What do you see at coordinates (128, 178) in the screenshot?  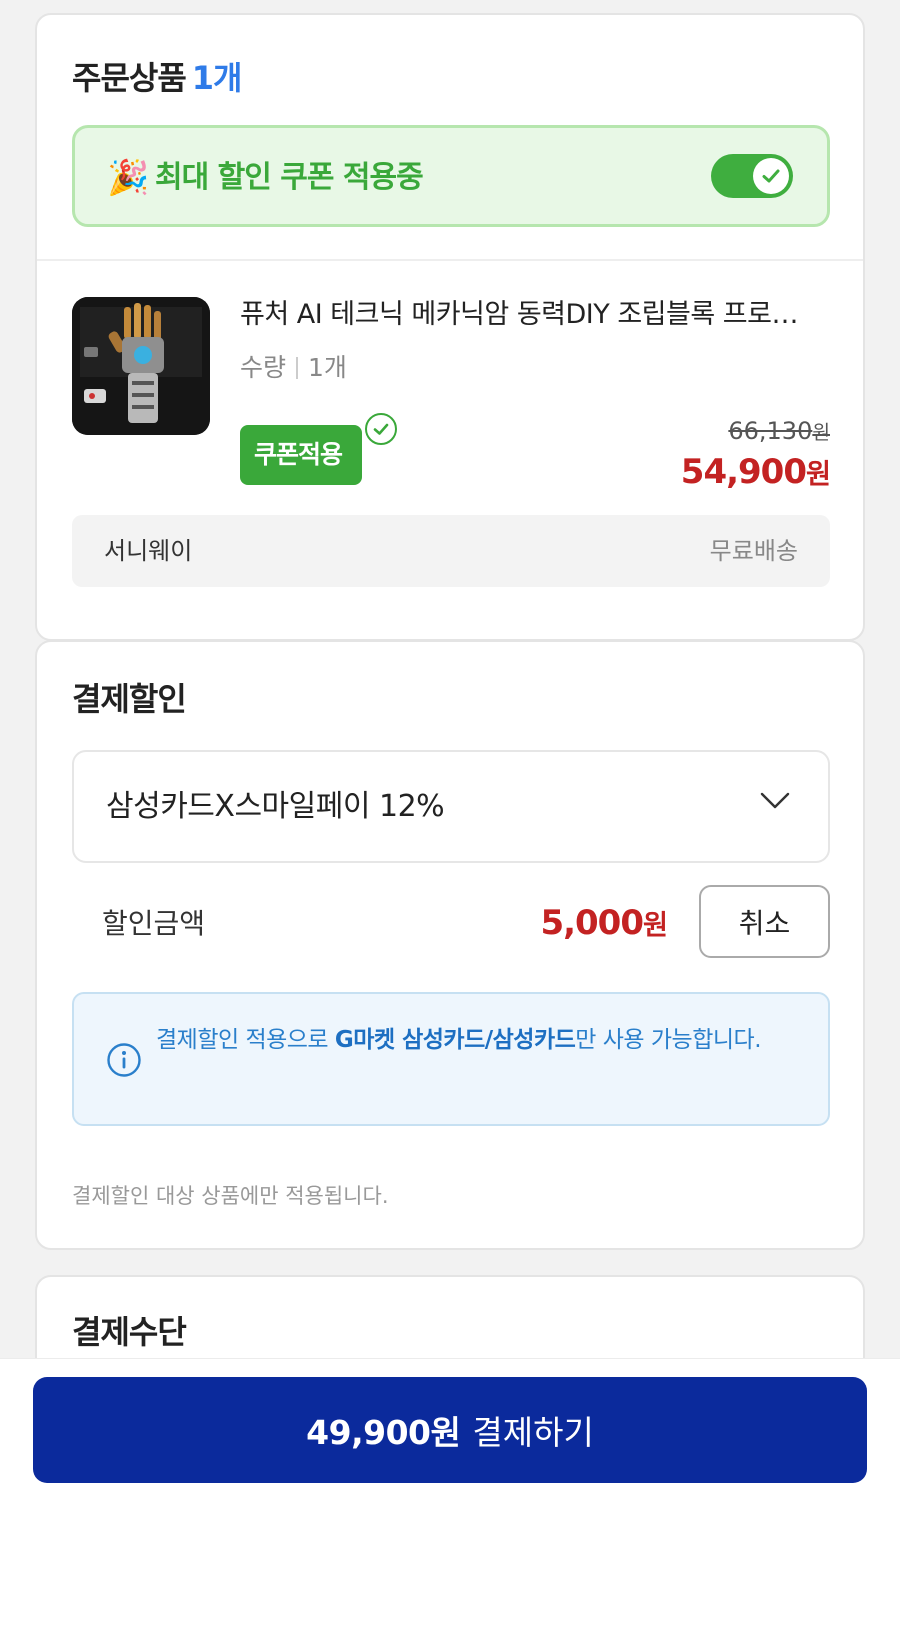 I see `party-popper-icon: 🎉` at bounding box center [128, 178].